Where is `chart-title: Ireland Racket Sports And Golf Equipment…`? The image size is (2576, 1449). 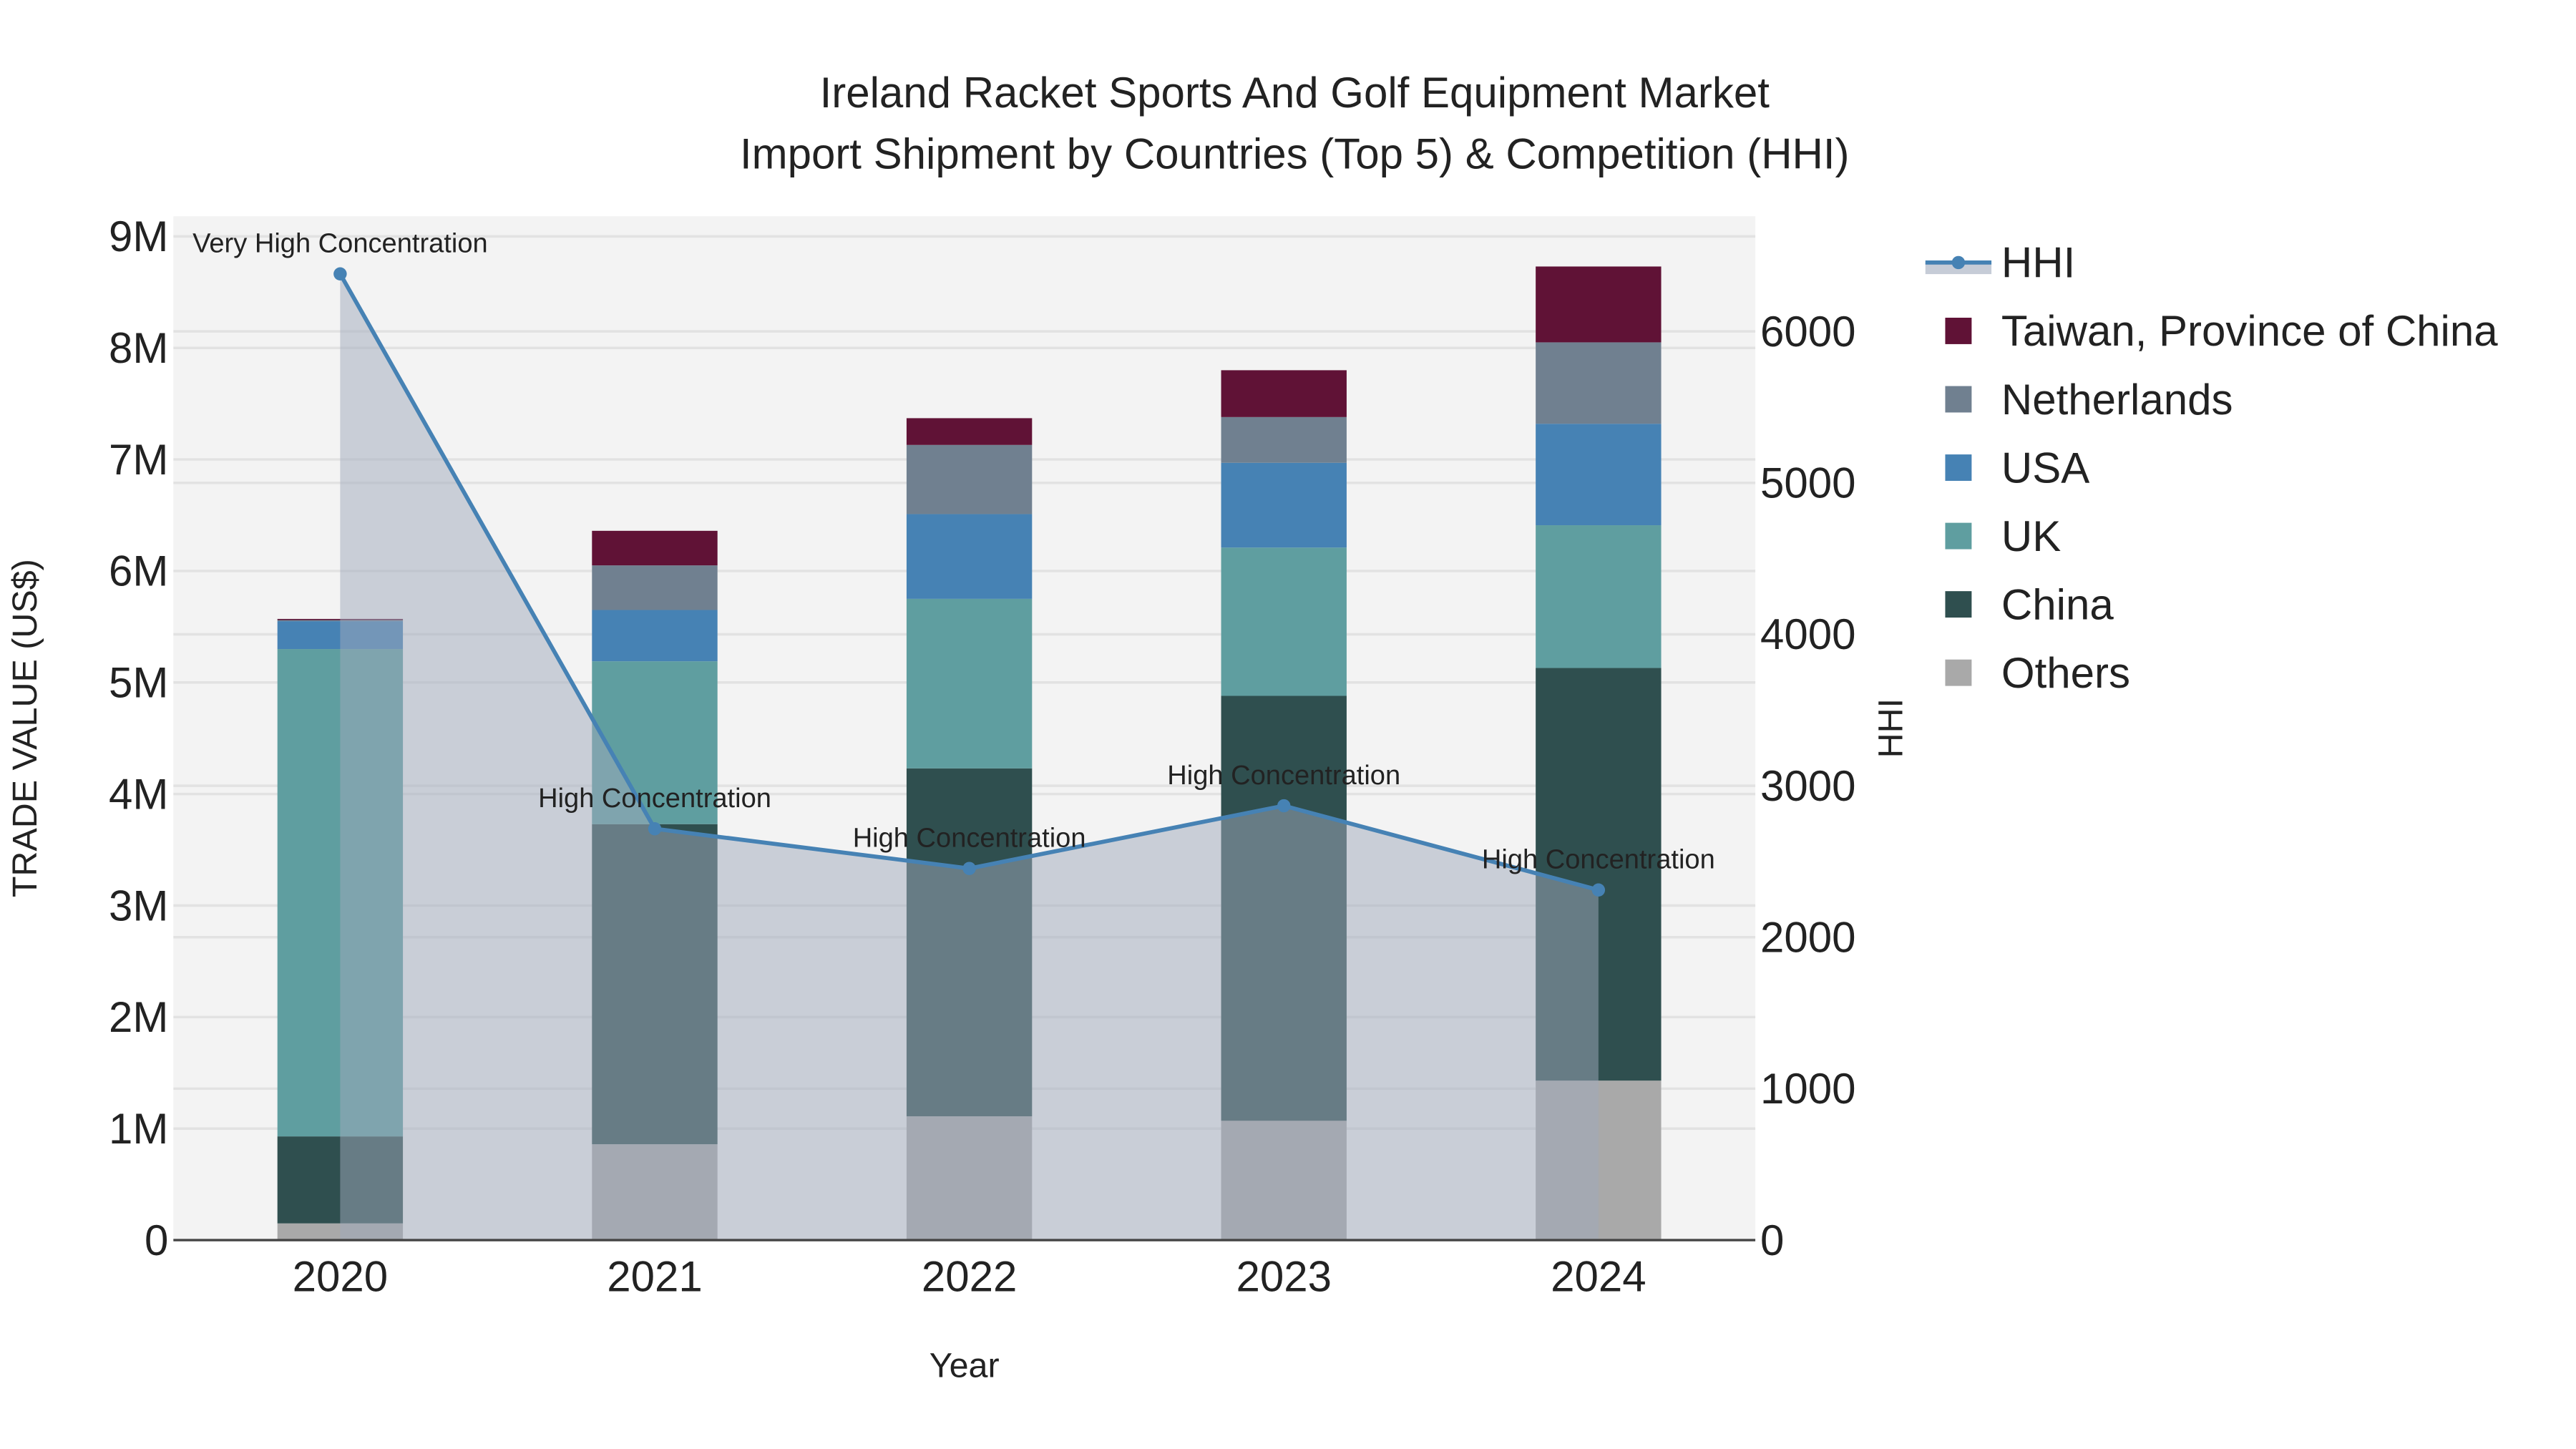
chart-title: Ireland Racket Sports And Golf Equipment… is located at coordinates (1295, 93).